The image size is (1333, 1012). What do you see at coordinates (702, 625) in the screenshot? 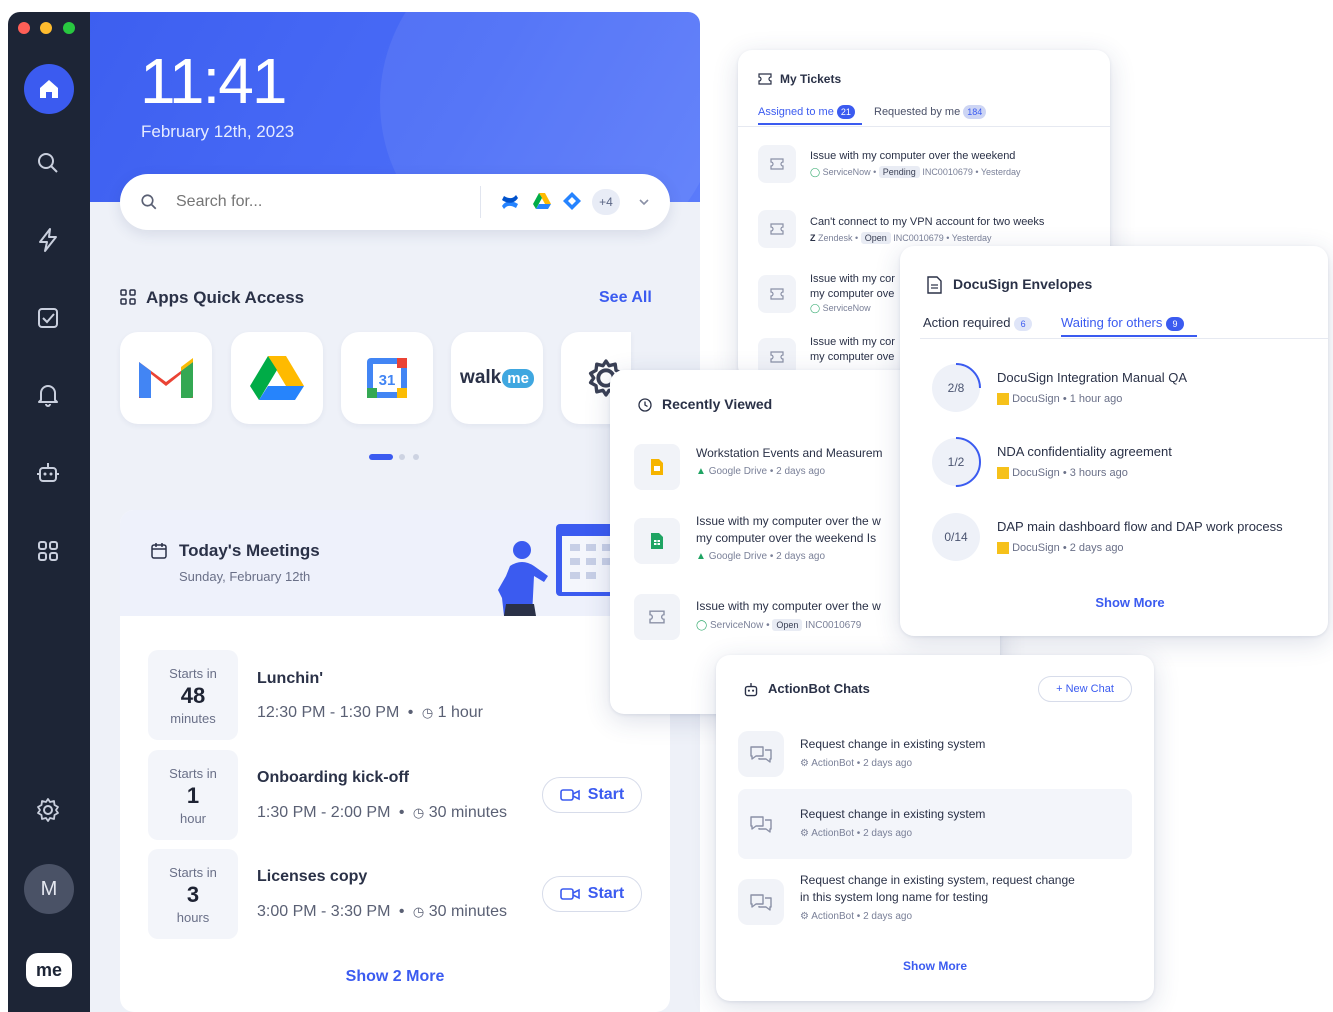
I see `servicenow-icon: ◯` at bounding box center [702, 625].